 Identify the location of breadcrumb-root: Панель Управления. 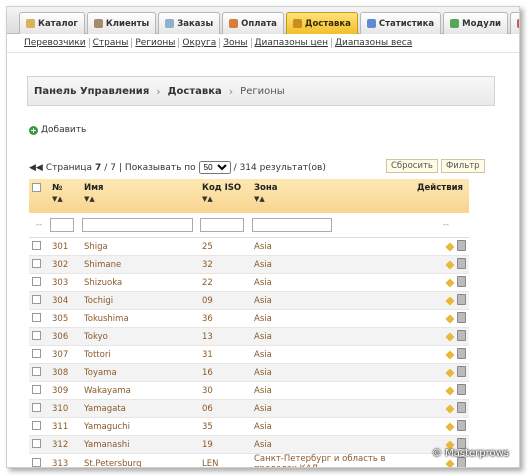
(91, 91).